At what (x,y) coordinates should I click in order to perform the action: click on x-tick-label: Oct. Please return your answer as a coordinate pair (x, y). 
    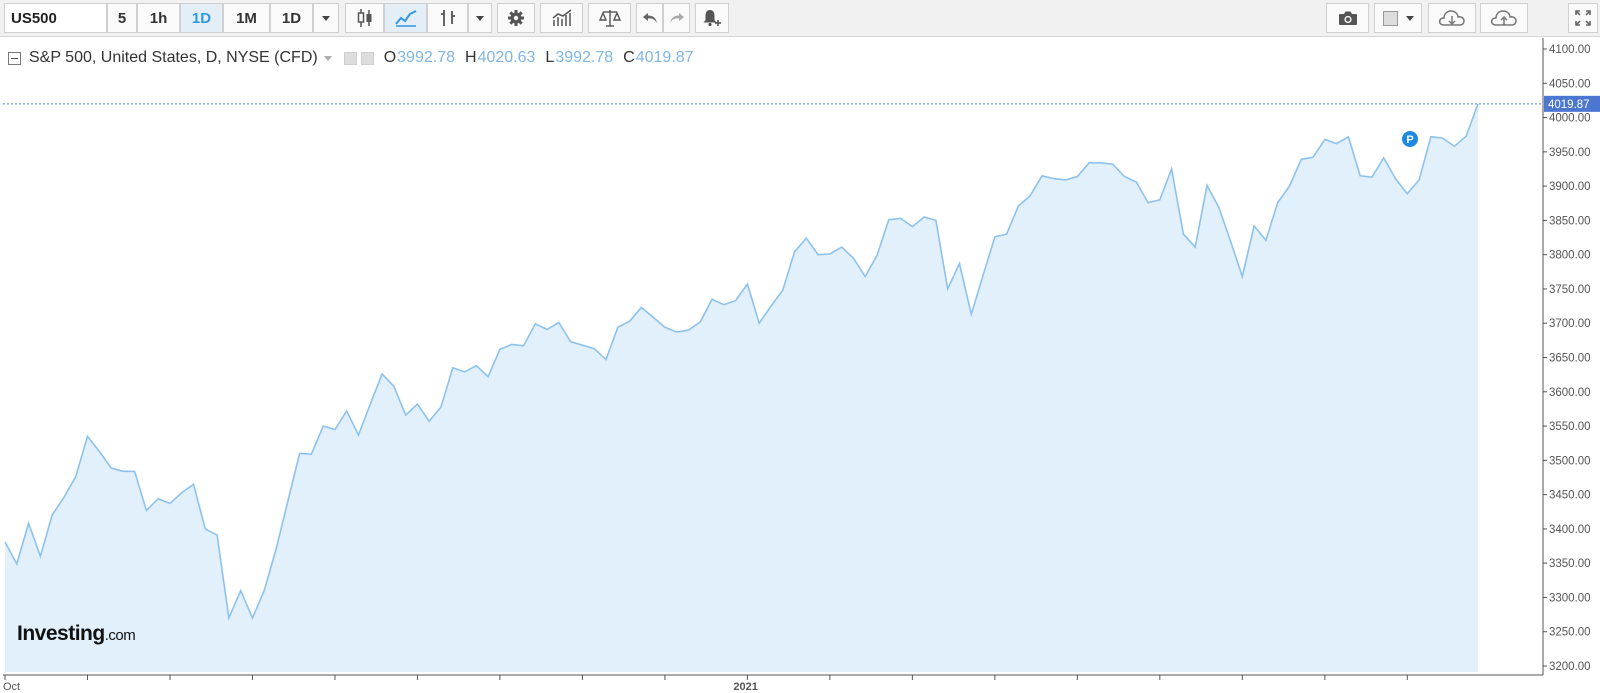
    Looking at the image, I should click on (11, 687).